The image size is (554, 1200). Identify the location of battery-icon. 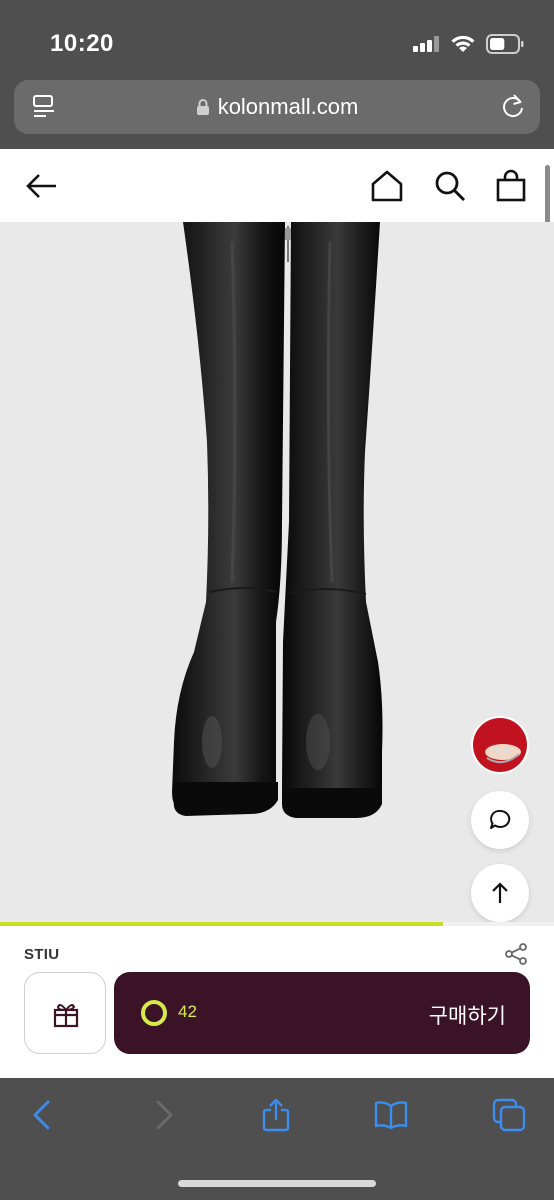
(505, 44).